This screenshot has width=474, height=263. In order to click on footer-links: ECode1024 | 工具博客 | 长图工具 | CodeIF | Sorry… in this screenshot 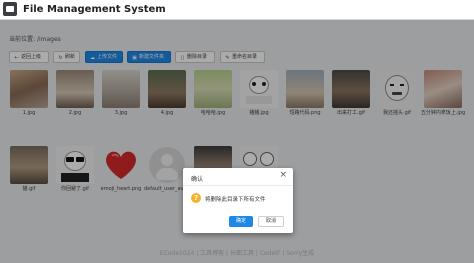, I will do `click(237, 252)`.